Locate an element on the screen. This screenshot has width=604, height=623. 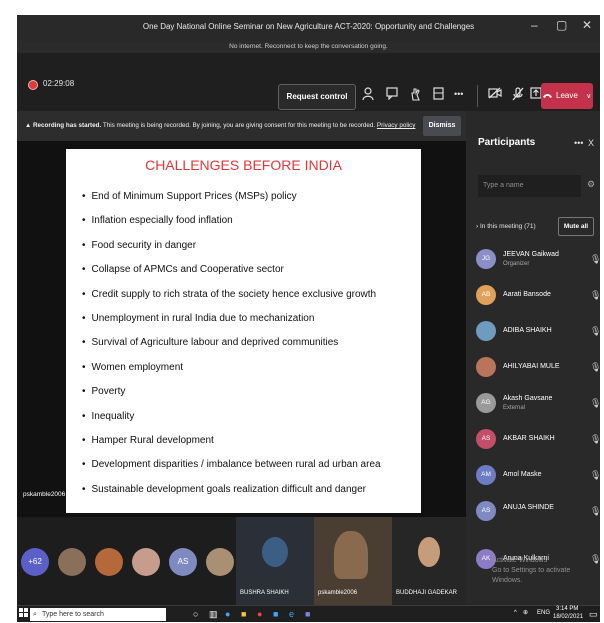
in-meeting-header: › In this meeting (71) is located at coordinates (506, 226).